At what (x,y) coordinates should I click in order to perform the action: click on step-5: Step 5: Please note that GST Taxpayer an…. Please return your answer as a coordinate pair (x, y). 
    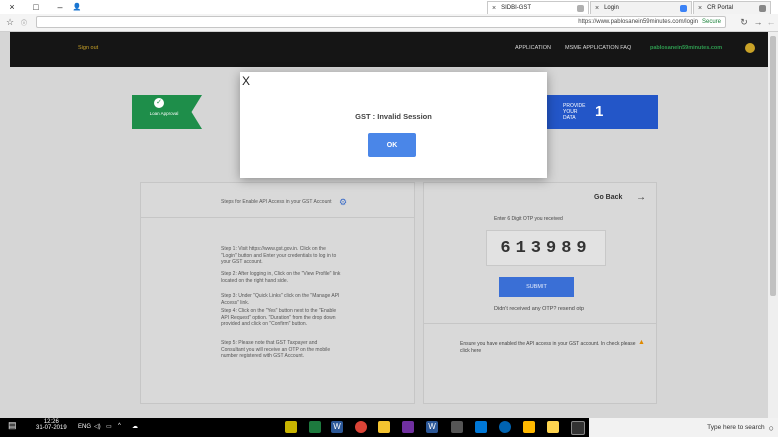
    Looking at the image, I should click on (276, 349).